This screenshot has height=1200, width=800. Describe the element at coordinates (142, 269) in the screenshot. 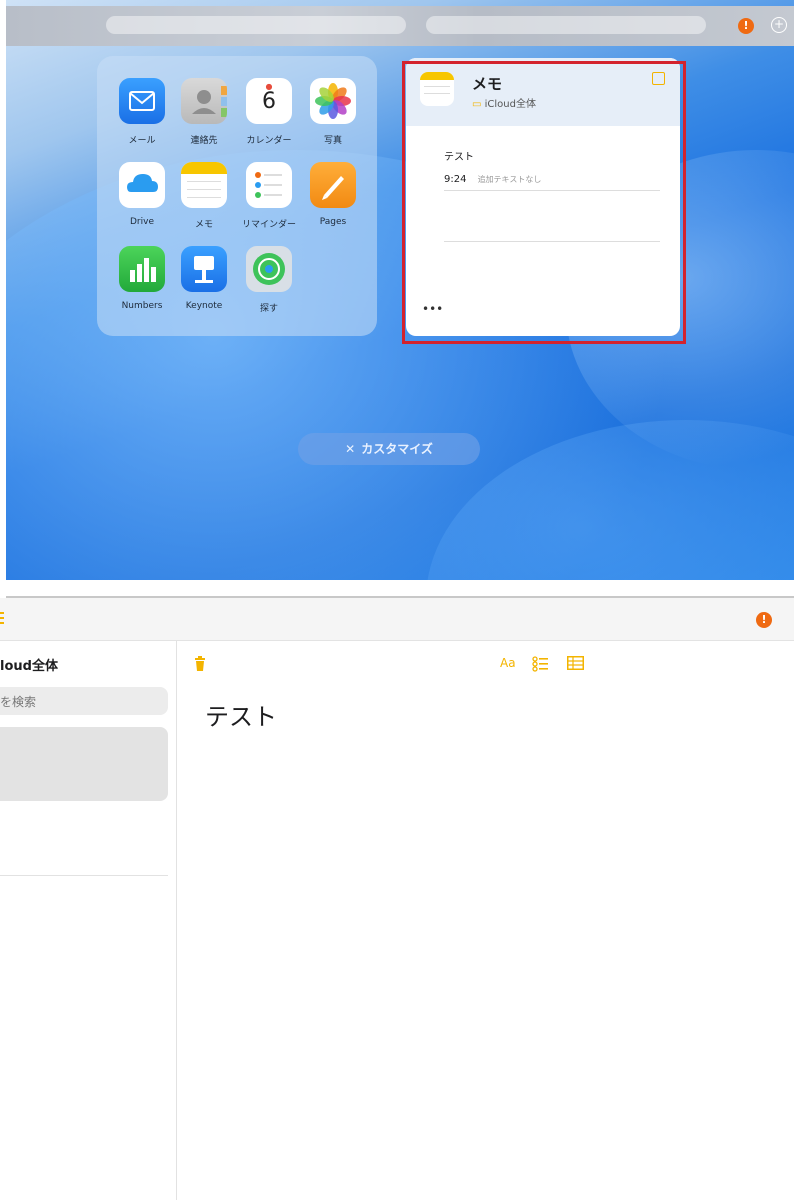

I see `numbers-icon` at that location.